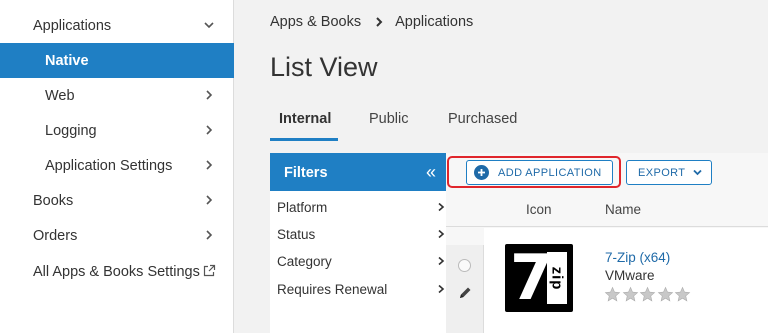  What do you see at coordinates (209, 270) in the screenshot?
I see `external-link-icon` at bounding box center [209, 270].